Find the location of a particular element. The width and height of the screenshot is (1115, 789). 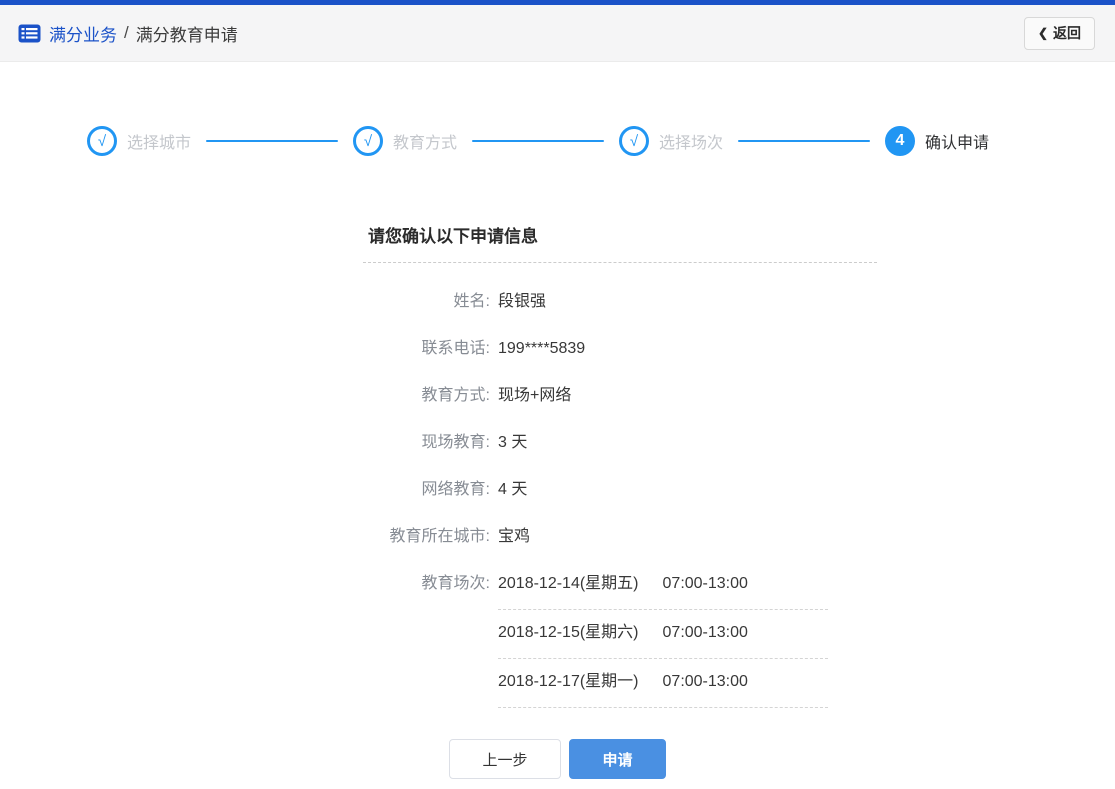

step-confirm-application: 4 确认申请 is located at coordinates (937, 141).